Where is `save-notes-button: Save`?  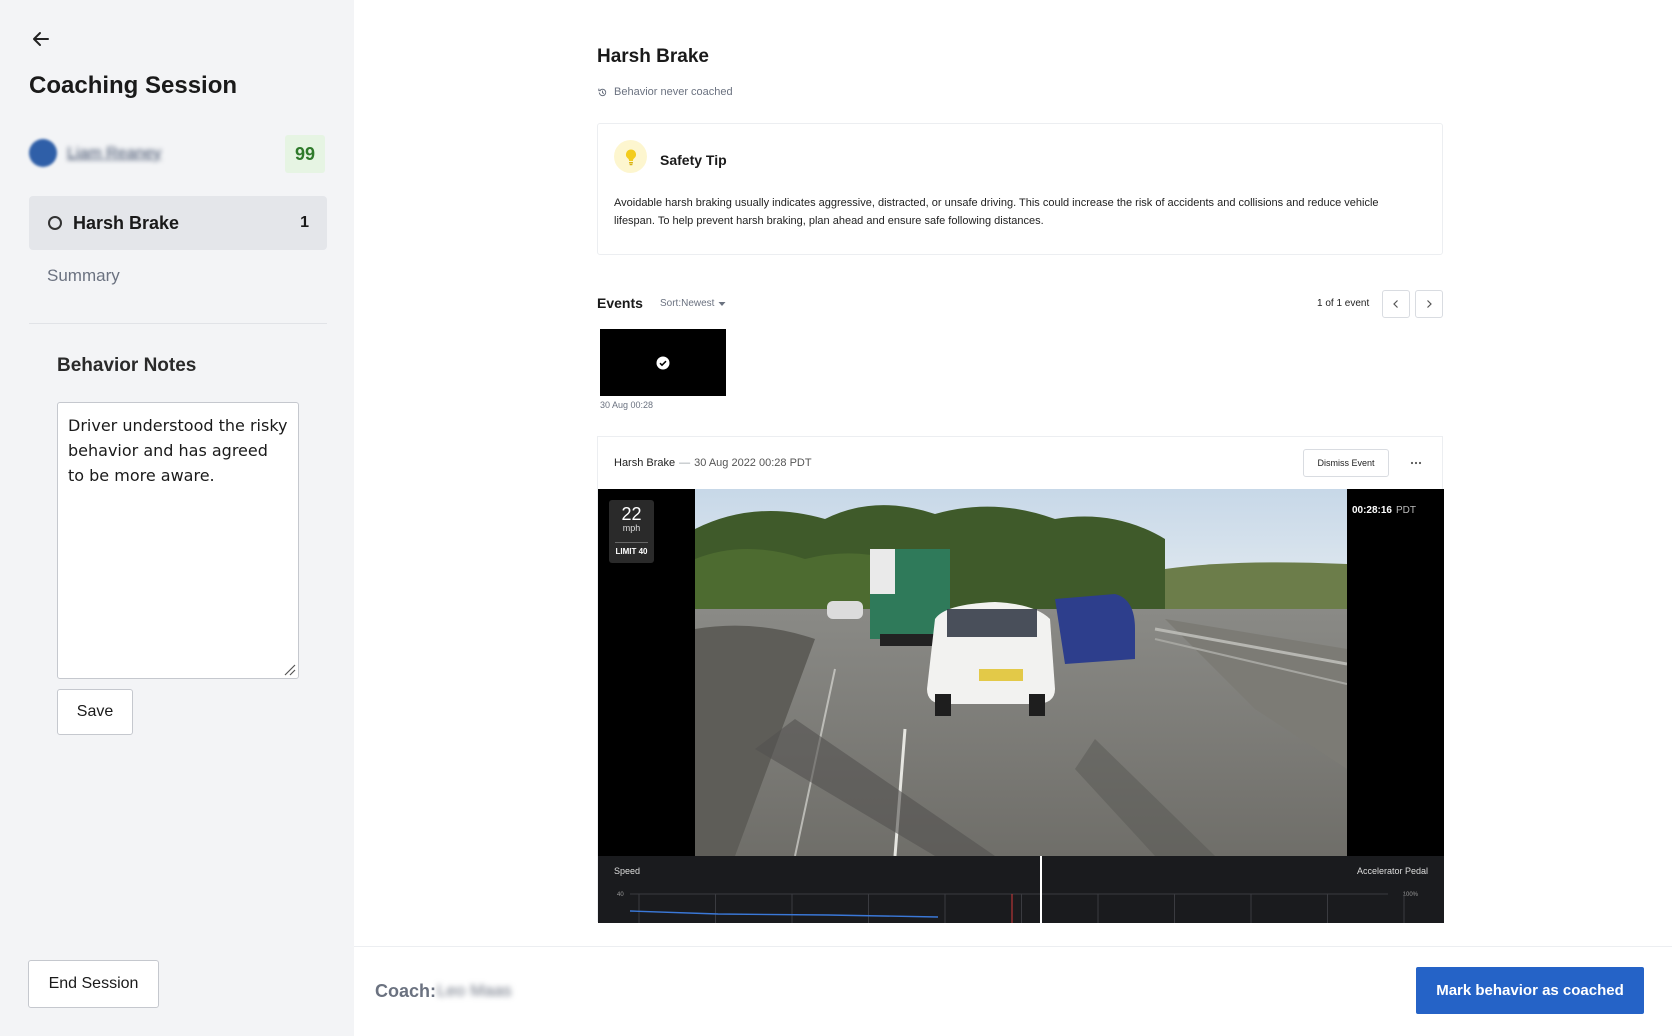 save-notes-button: Save is located at coordinates (95, 712).